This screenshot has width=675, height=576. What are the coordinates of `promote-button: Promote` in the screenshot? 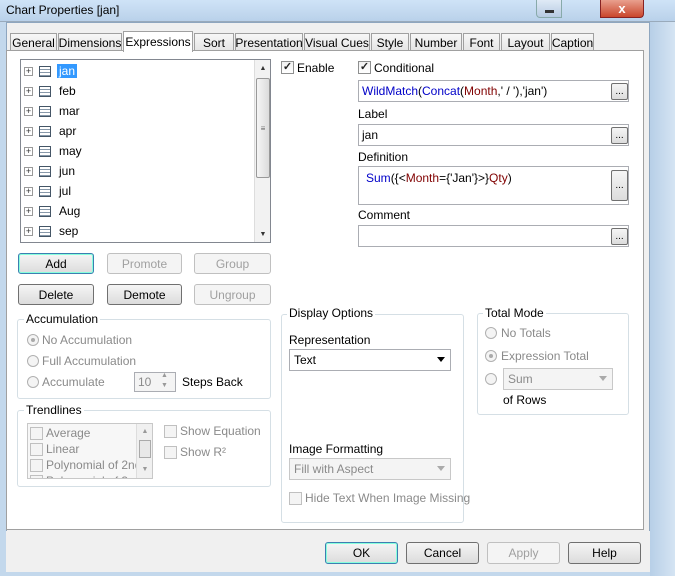 It's located at (144, 263).